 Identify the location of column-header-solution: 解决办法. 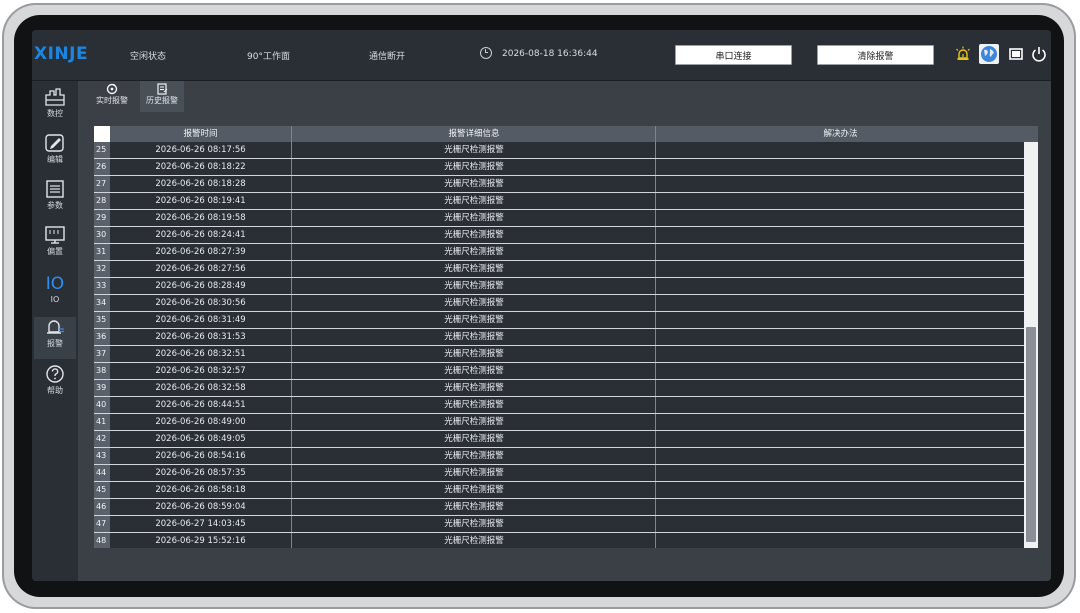
(840, 134).